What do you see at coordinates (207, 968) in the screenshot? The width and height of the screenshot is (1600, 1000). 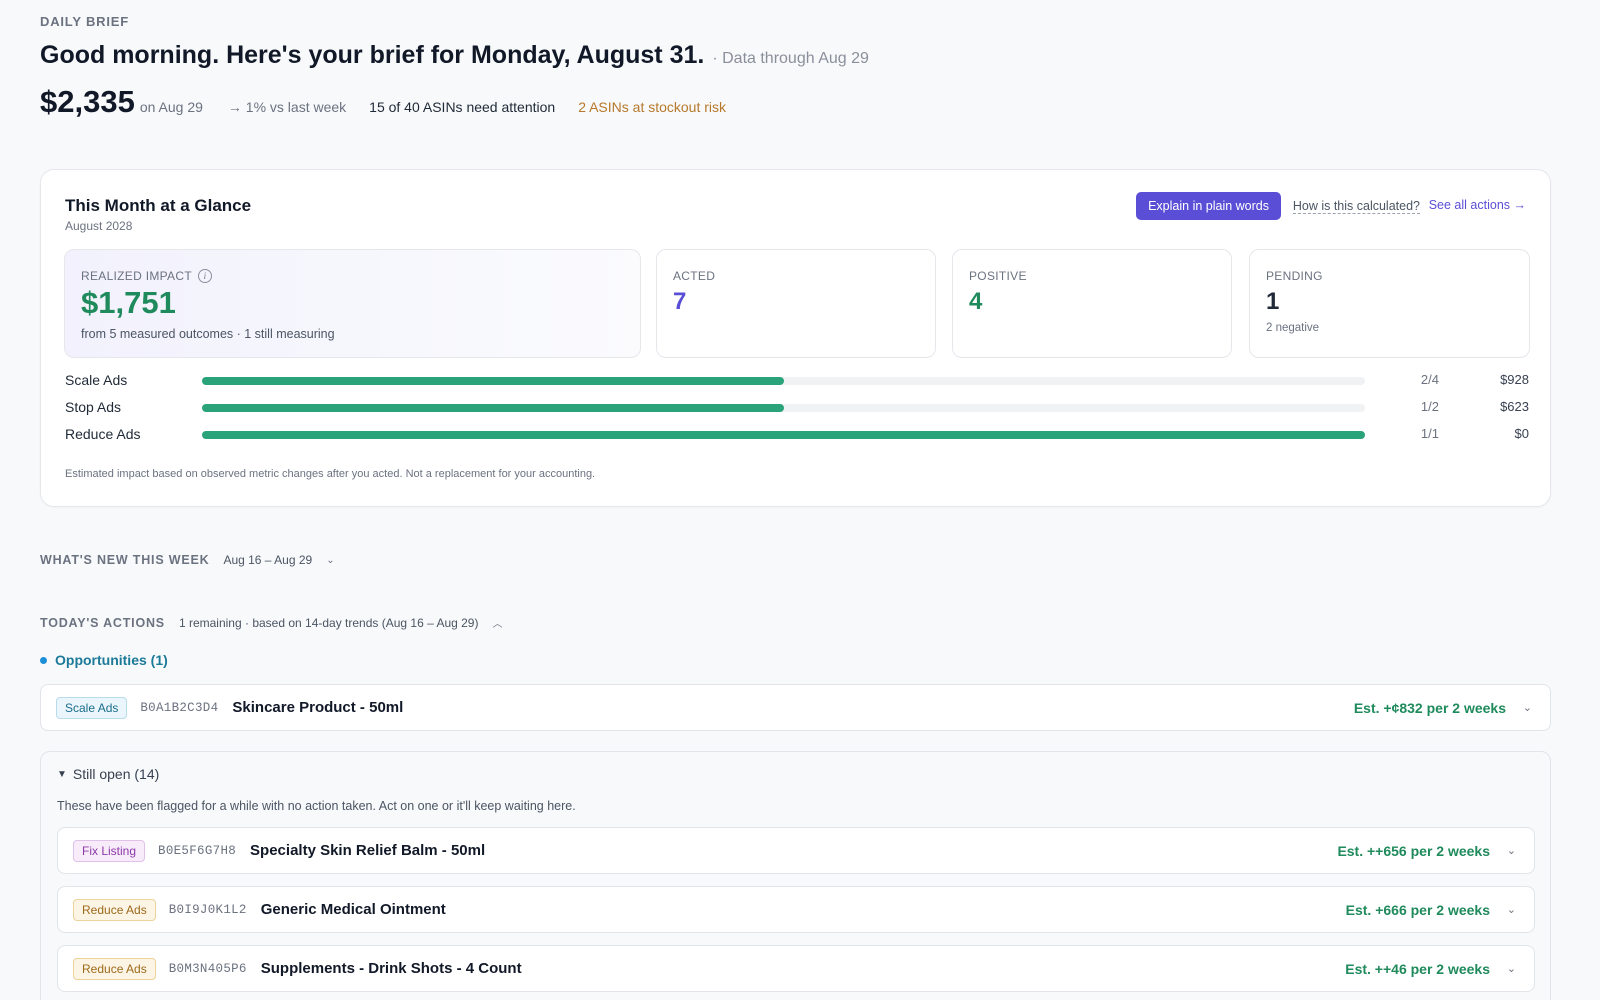 I see `asin: B0M3N405P6` at bounding box center [207, 968].